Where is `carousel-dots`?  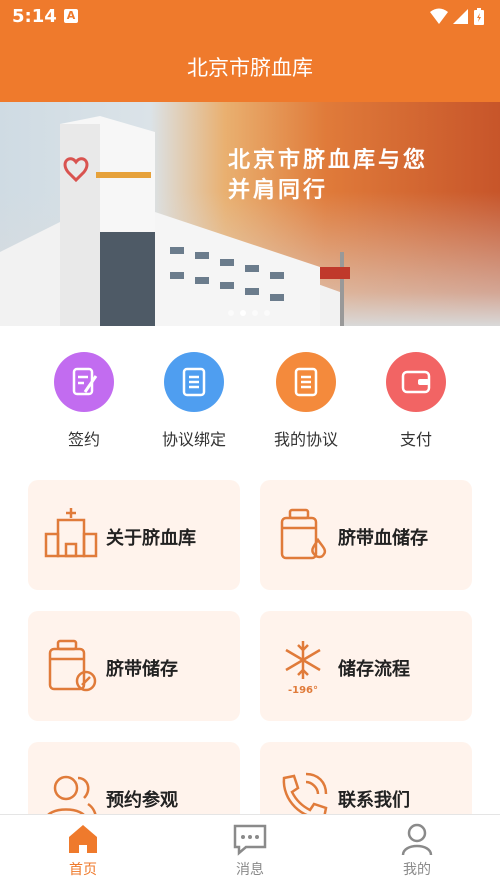 carousel-dots is located at coordinates (252, 310).